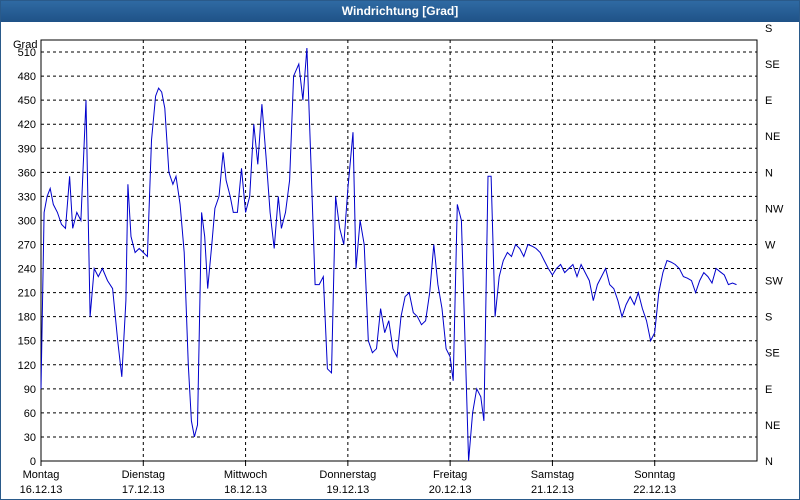  Describe the element at coordinates (41, 490) in the screenshot. I see `x-tick-date-label: 16.12.13` at that location.